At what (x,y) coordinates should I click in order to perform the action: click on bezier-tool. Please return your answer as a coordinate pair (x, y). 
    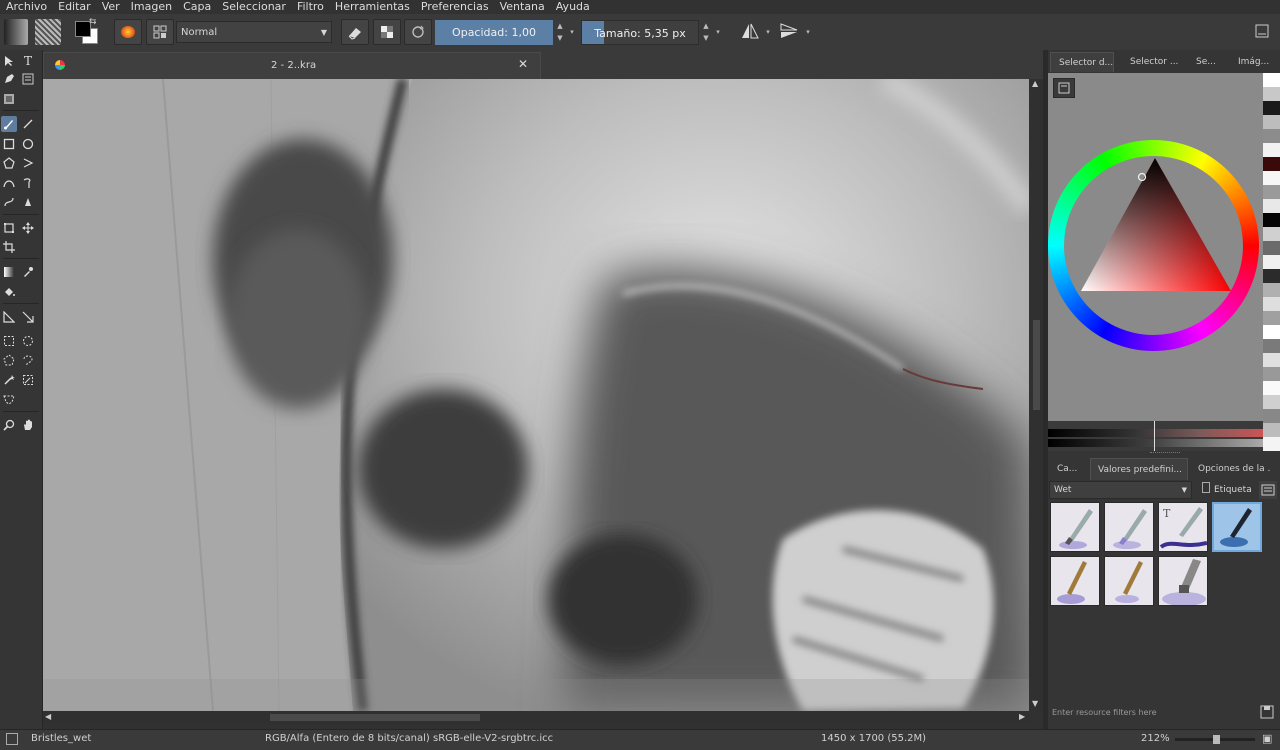
    Looking at the image, I should click on (9, 183).